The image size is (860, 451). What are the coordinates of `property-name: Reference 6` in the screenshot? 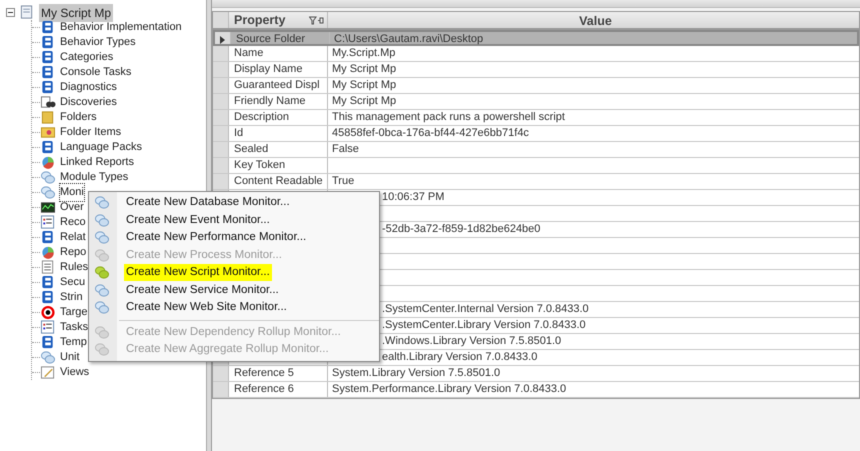 It's located at (264, 389).